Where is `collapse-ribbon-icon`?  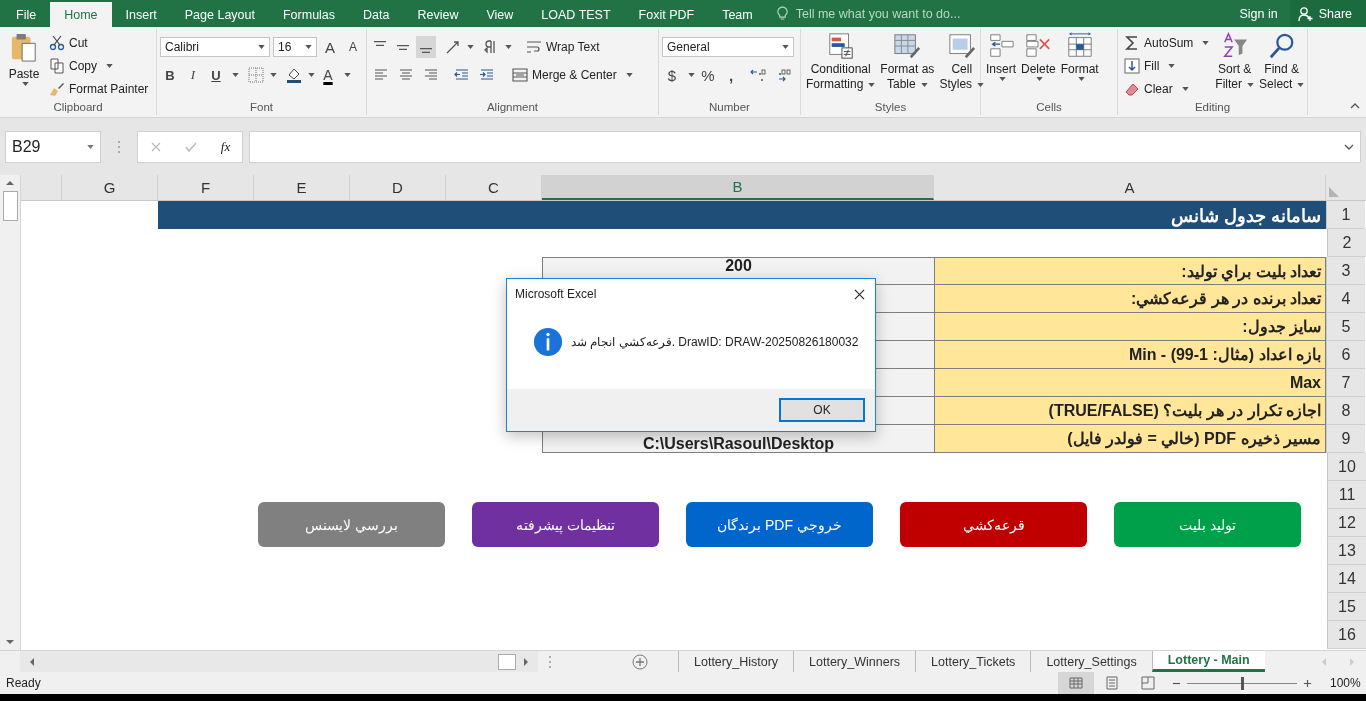 collapse-ribbon-icon is located at coordinates (1355, 106).